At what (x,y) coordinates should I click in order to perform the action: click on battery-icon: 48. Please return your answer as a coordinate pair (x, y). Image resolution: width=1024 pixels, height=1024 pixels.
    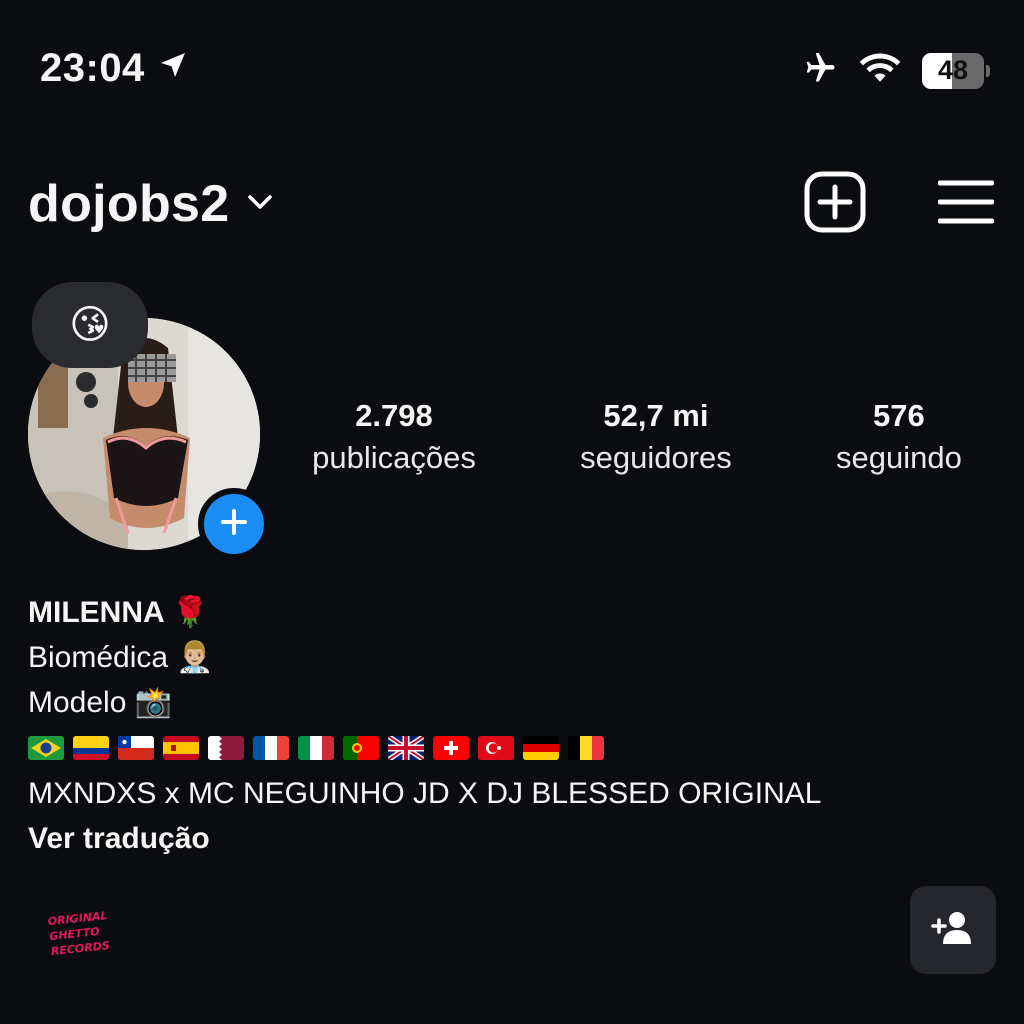
    Looking at the image, I should click on (953, 70).